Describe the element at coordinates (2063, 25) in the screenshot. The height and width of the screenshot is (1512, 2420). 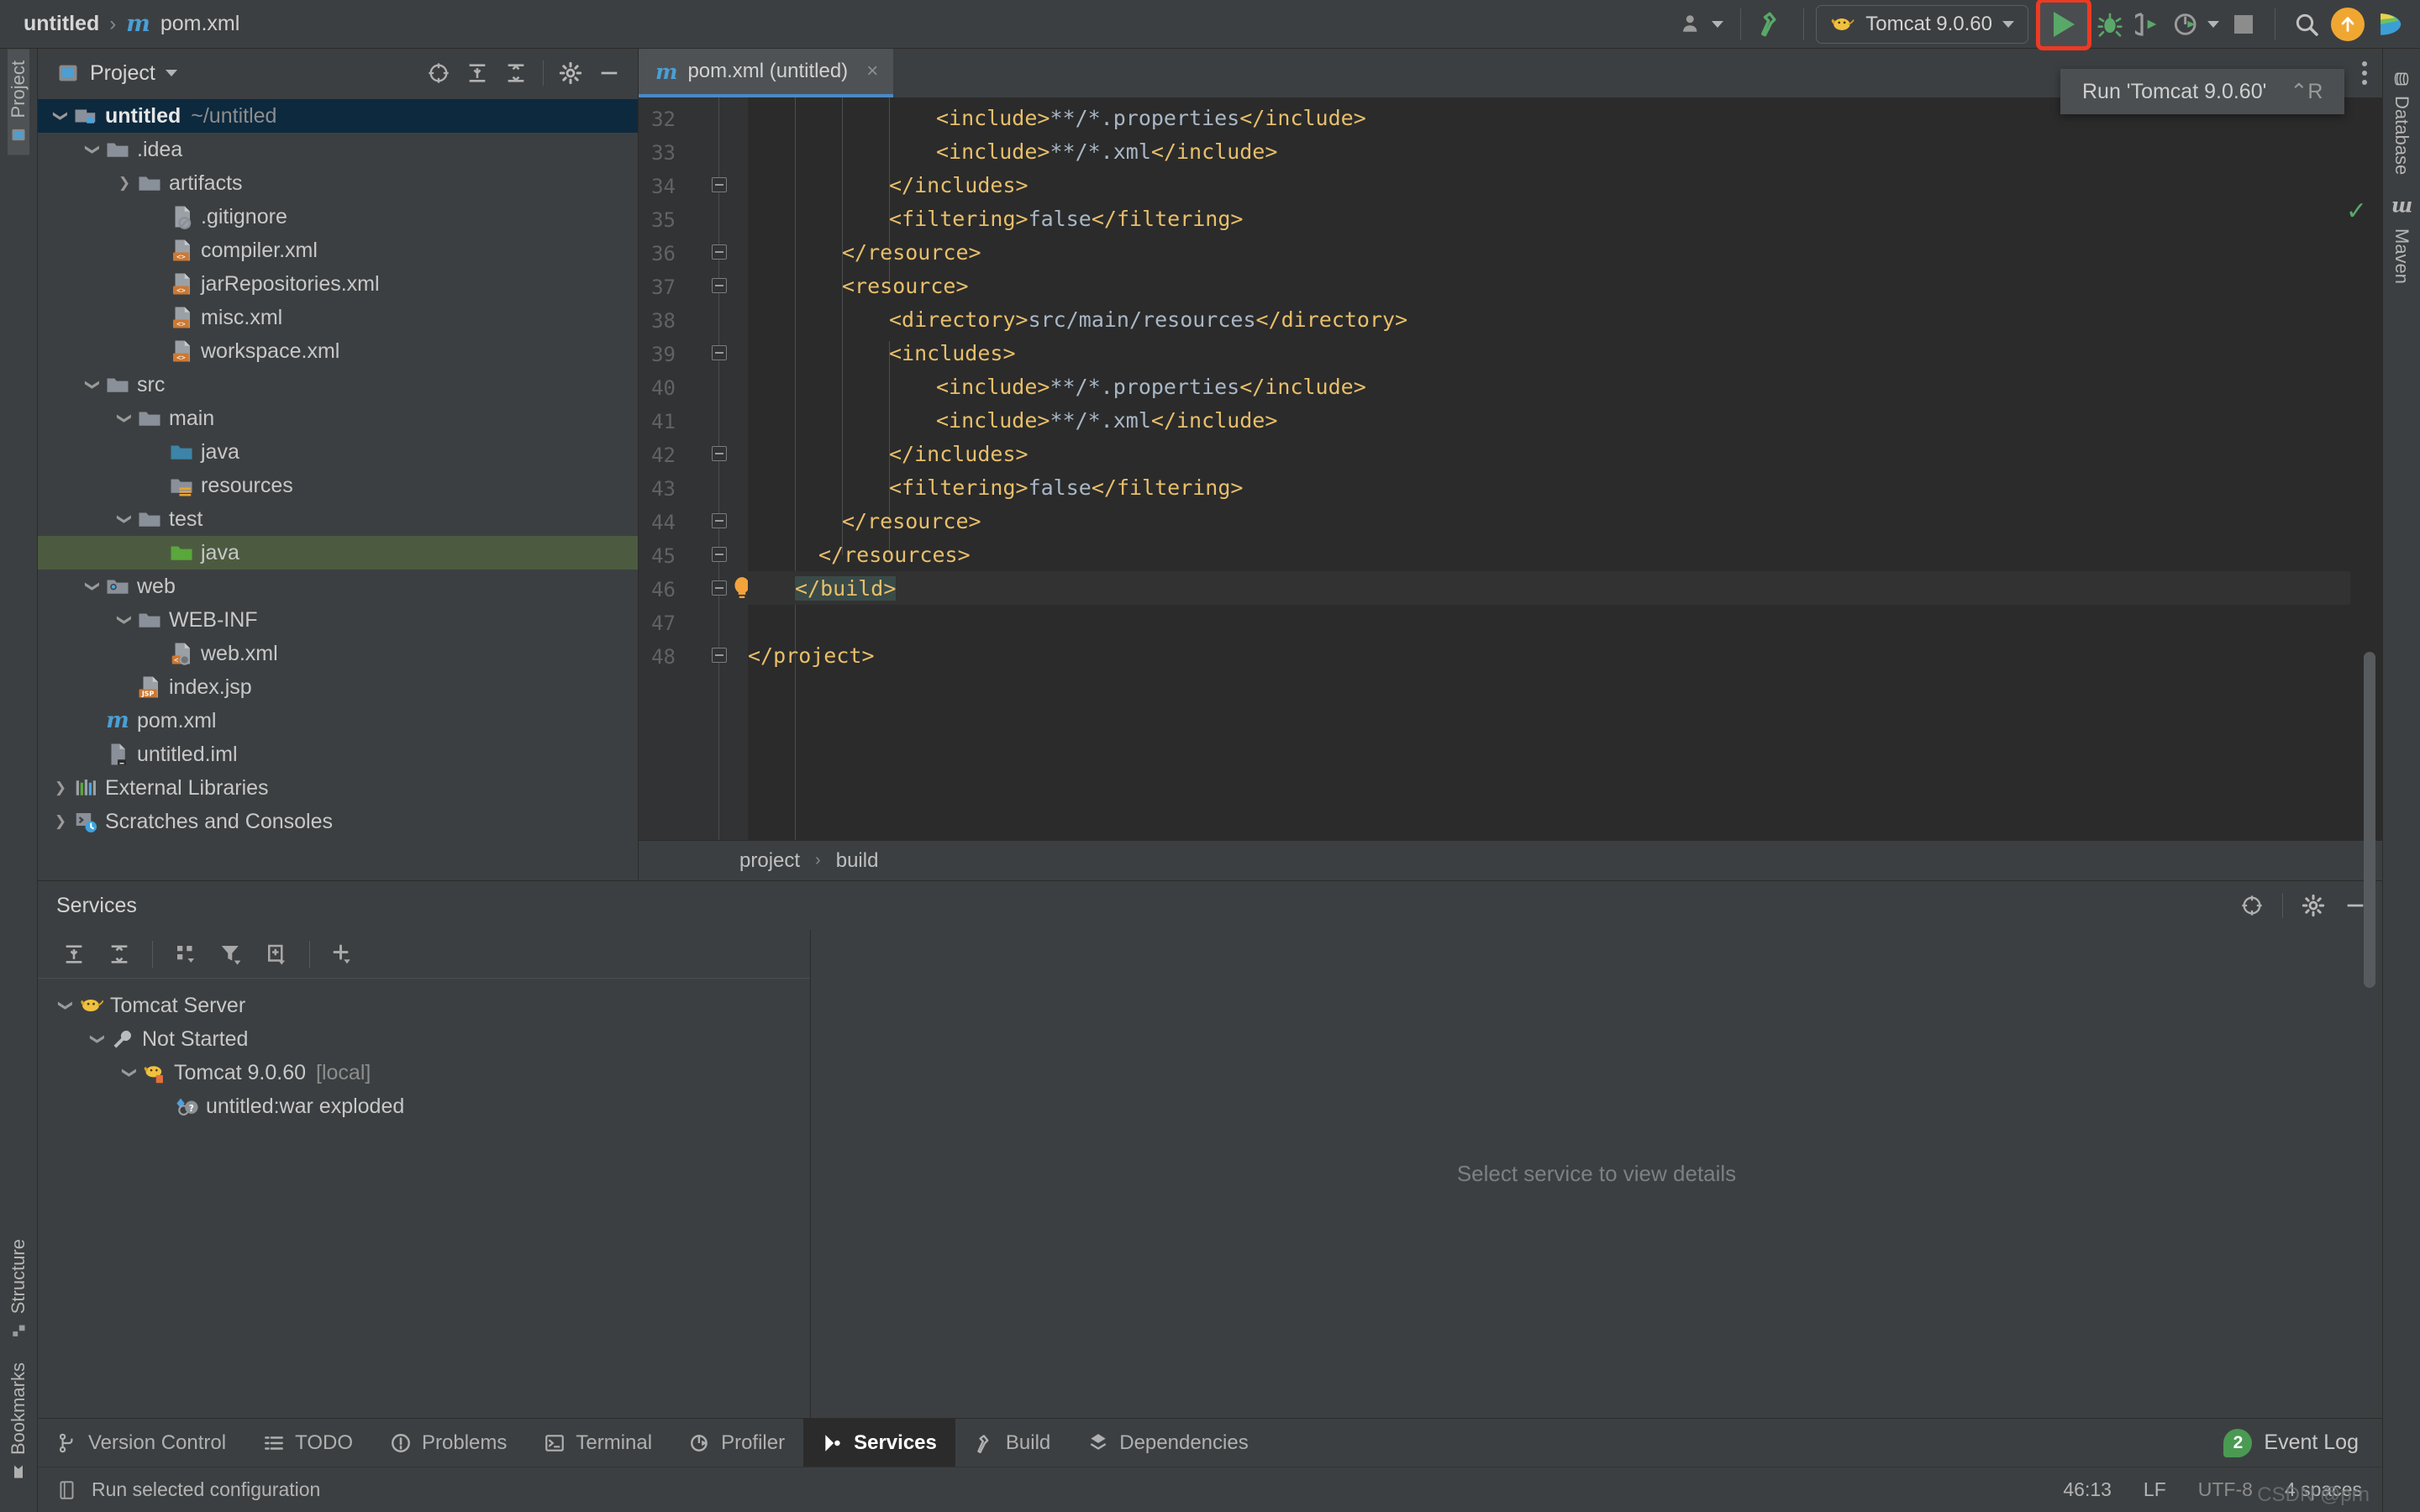
I see `run-button` at that location.